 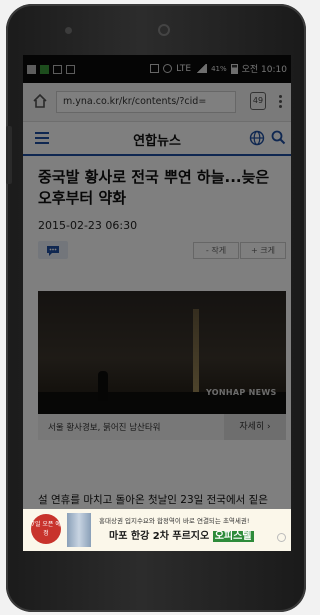 I want to click on comment-icon, so click(x=53, y=251).